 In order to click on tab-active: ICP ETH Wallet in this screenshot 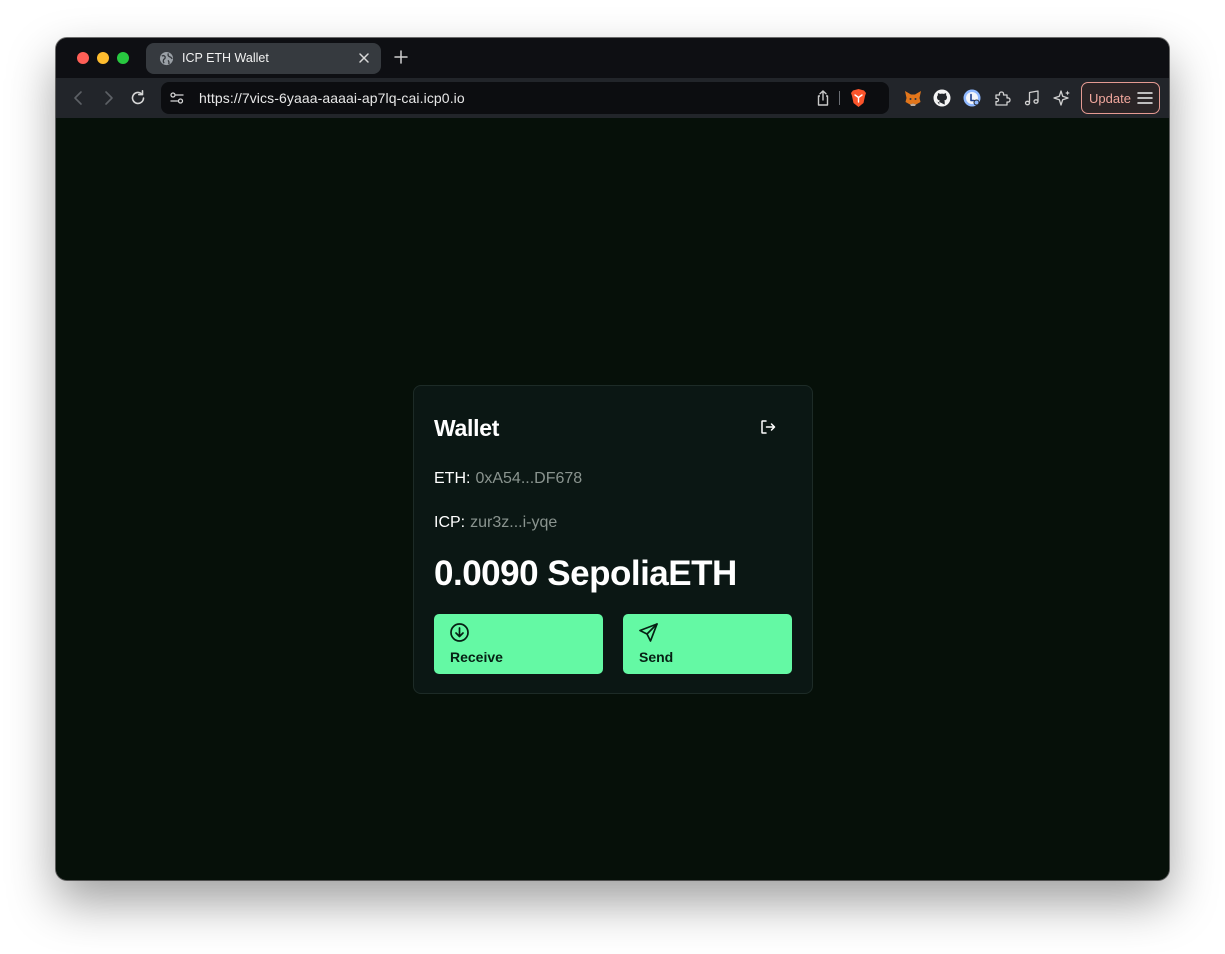, I will do `click(263, 58)`.